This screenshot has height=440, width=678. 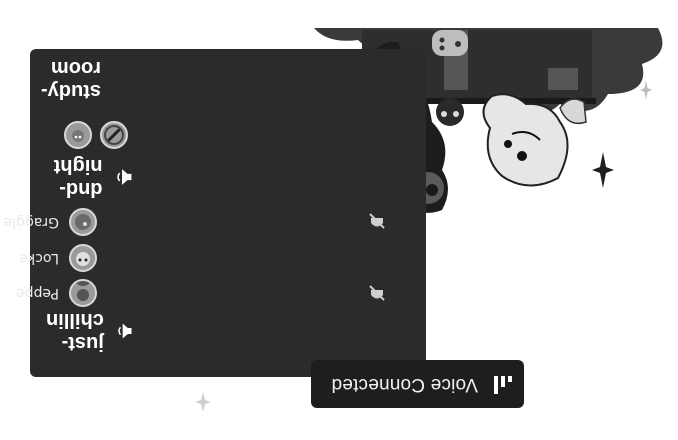 I want to click on voice-channel-dnd-night: dnd-night, so click(x=81, y=177).